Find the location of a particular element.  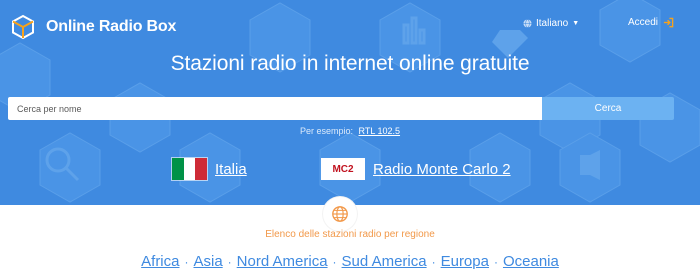

region-link-north-america: Nord America is located at coordinates (282, 261).